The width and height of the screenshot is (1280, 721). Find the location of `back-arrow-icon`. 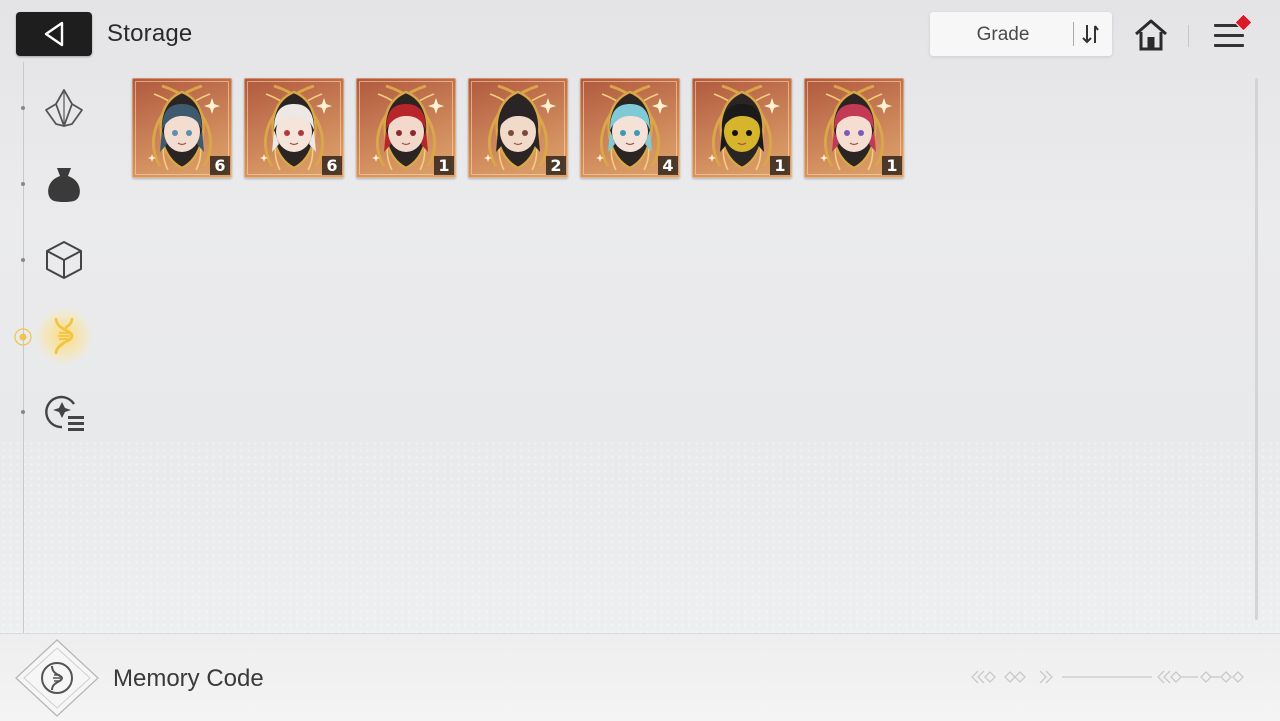

back-arrow-icon is located at coordinates (54, 34).